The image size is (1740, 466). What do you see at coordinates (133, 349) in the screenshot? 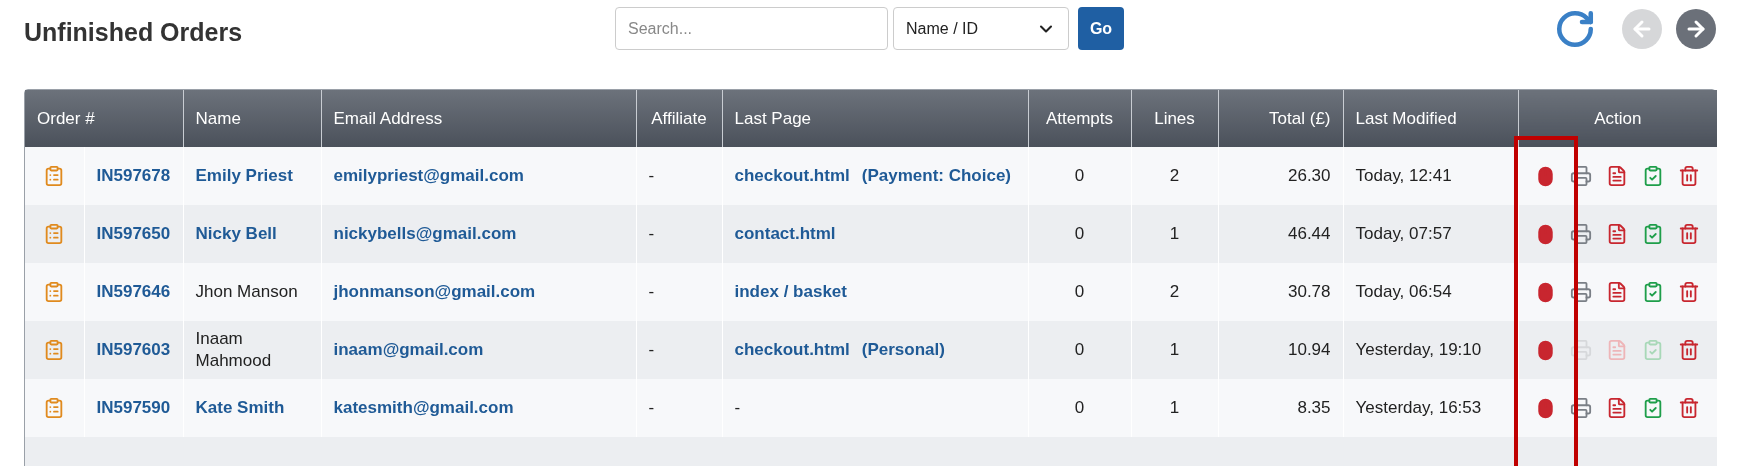
I see `order-link: IN597603` at bounding box center [133, 349].